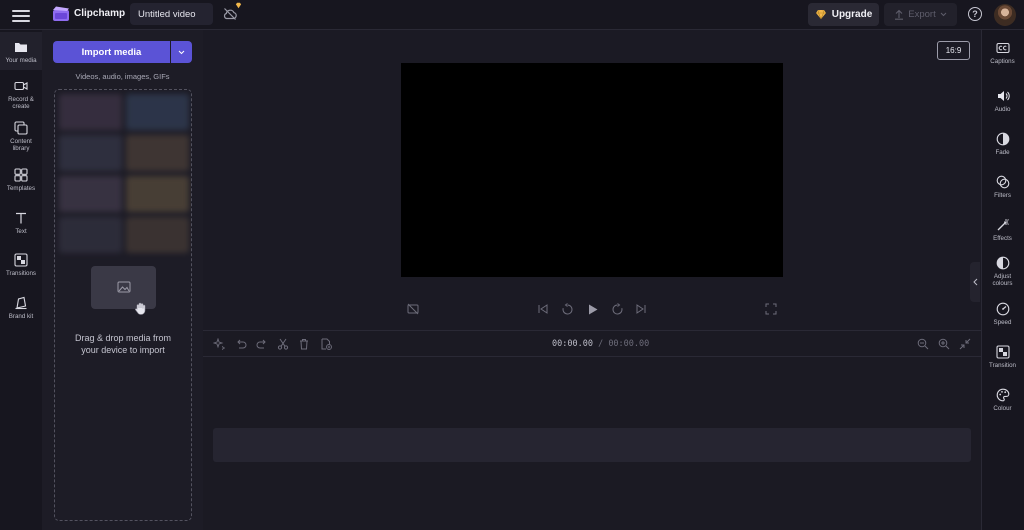 This screenshot has width=1024, height=530. What do you see at coordinates (123, 338) in the screenshot?
I see `drop-text-line-1: Drag & drop media from` at bounding box center [123, 338].